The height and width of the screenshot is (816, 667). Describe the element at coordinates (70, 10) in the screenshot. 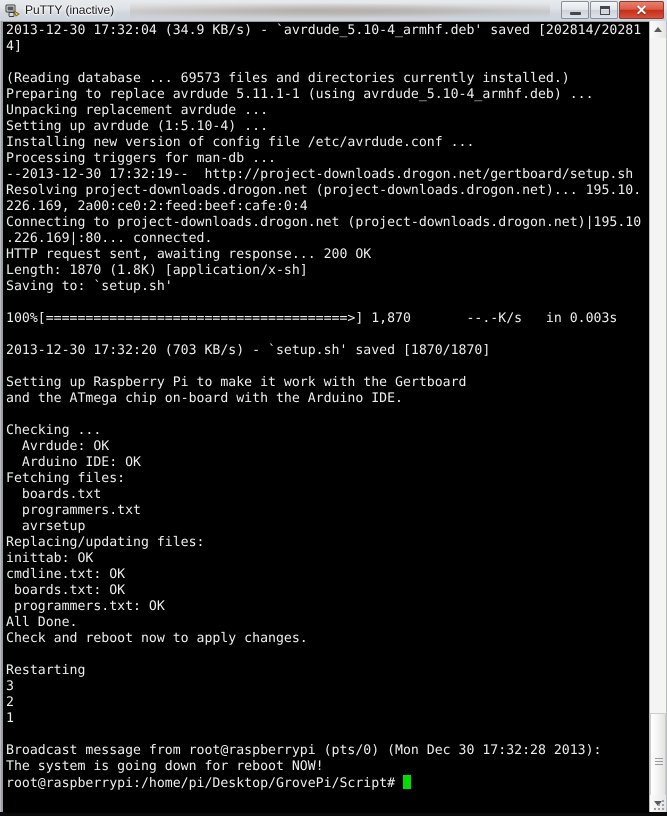

I see `window-title: PuTTY (inactive)` at that location.